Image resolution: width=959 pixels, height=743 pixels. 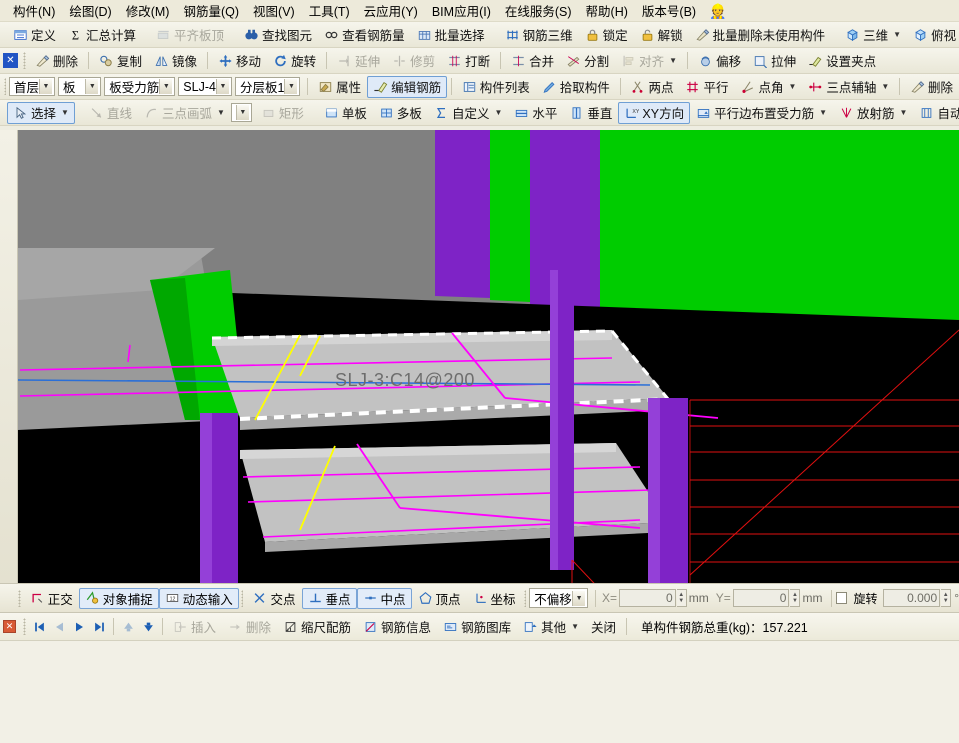 I want to click on toolbar-button-split-icon: 分割, so click(x=587, y=61).